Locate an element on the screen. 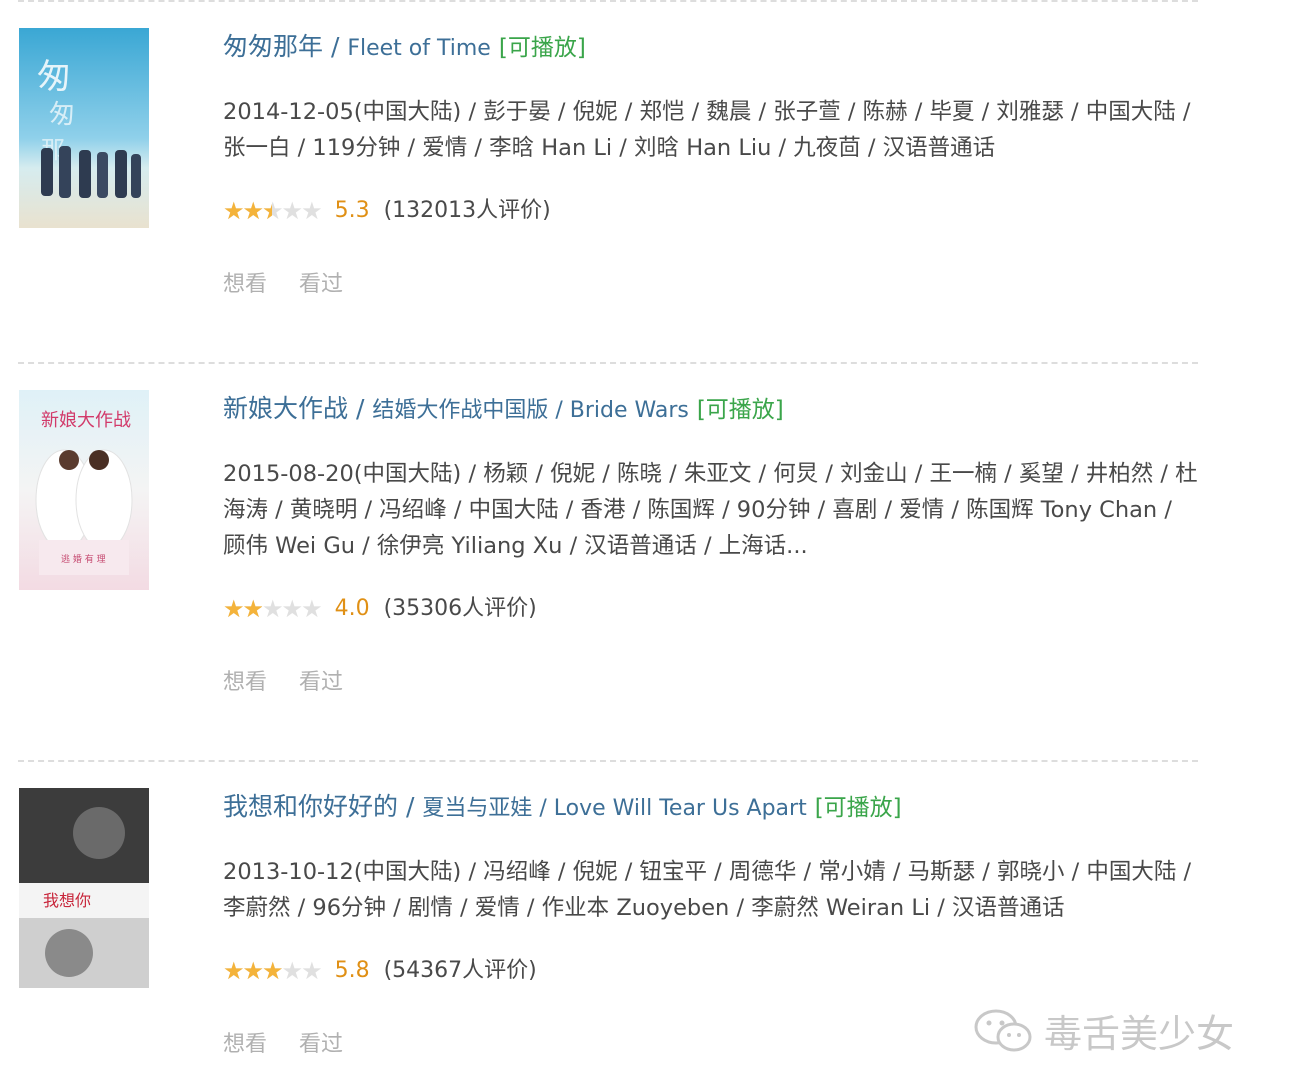 The image size is (1302, 1092). svg-text: 逃 婚 有 理 is located at coordinates (83, 559).